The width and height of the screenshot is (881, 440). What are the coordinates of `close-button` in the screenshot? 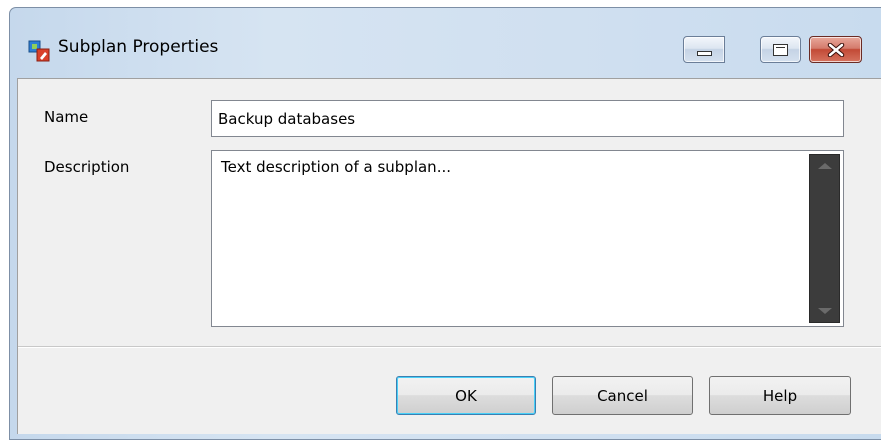 It's located at (835, 49).